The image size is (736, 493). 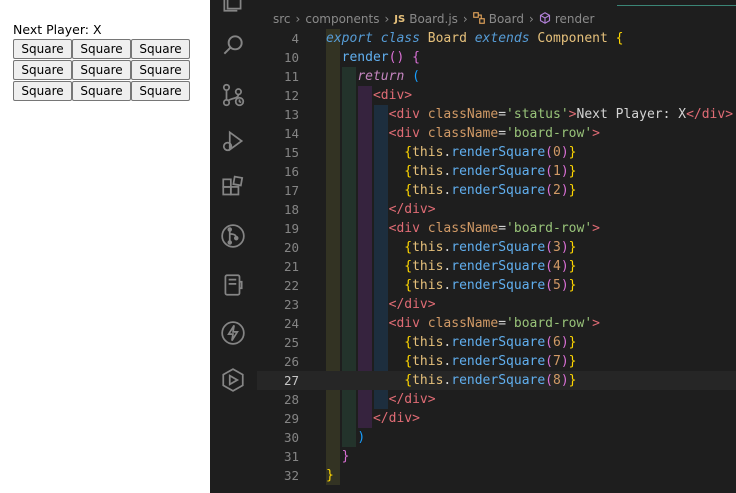 What do you see at coordinates (233, 7) in the screenshot?
I see `explorer-icon` at bounding box center [233, 7].